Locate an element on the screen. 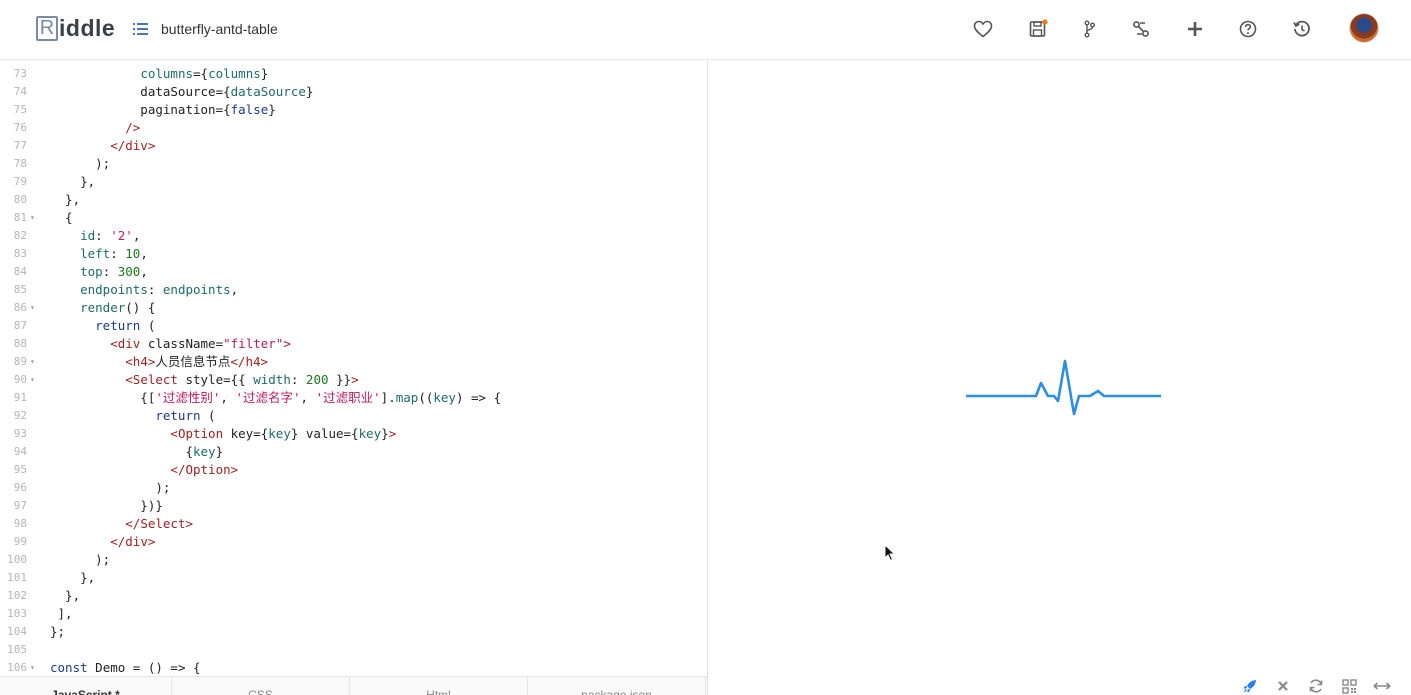 This screenshot has height=695, width=1411. code-text: columns={columns} is located at coordinates (159, 74).